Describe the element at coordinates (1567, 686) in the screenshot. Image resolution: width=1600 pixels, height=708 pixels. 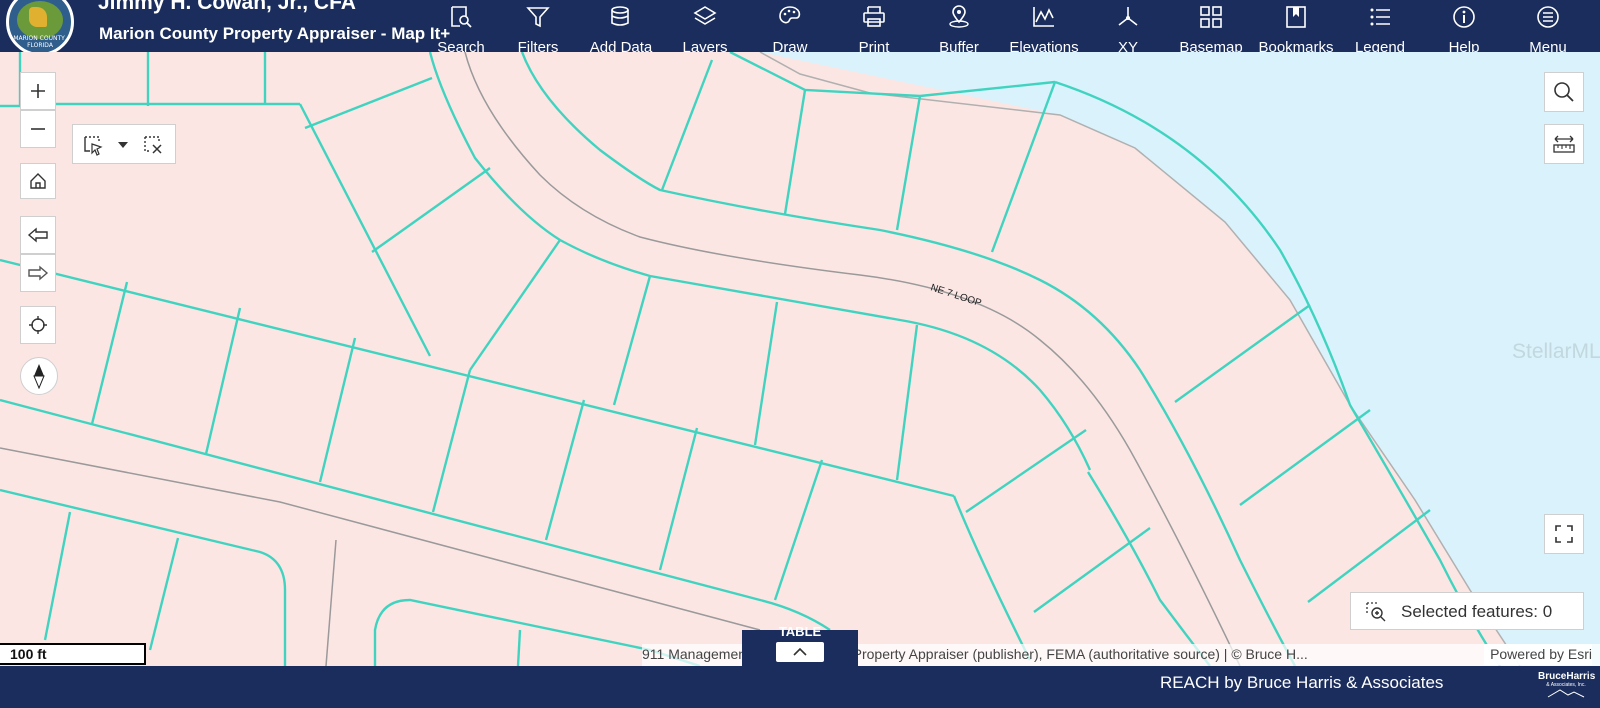
I see `bruce-harris-logo: BruceHarris & Associates, Inc.` at that location.